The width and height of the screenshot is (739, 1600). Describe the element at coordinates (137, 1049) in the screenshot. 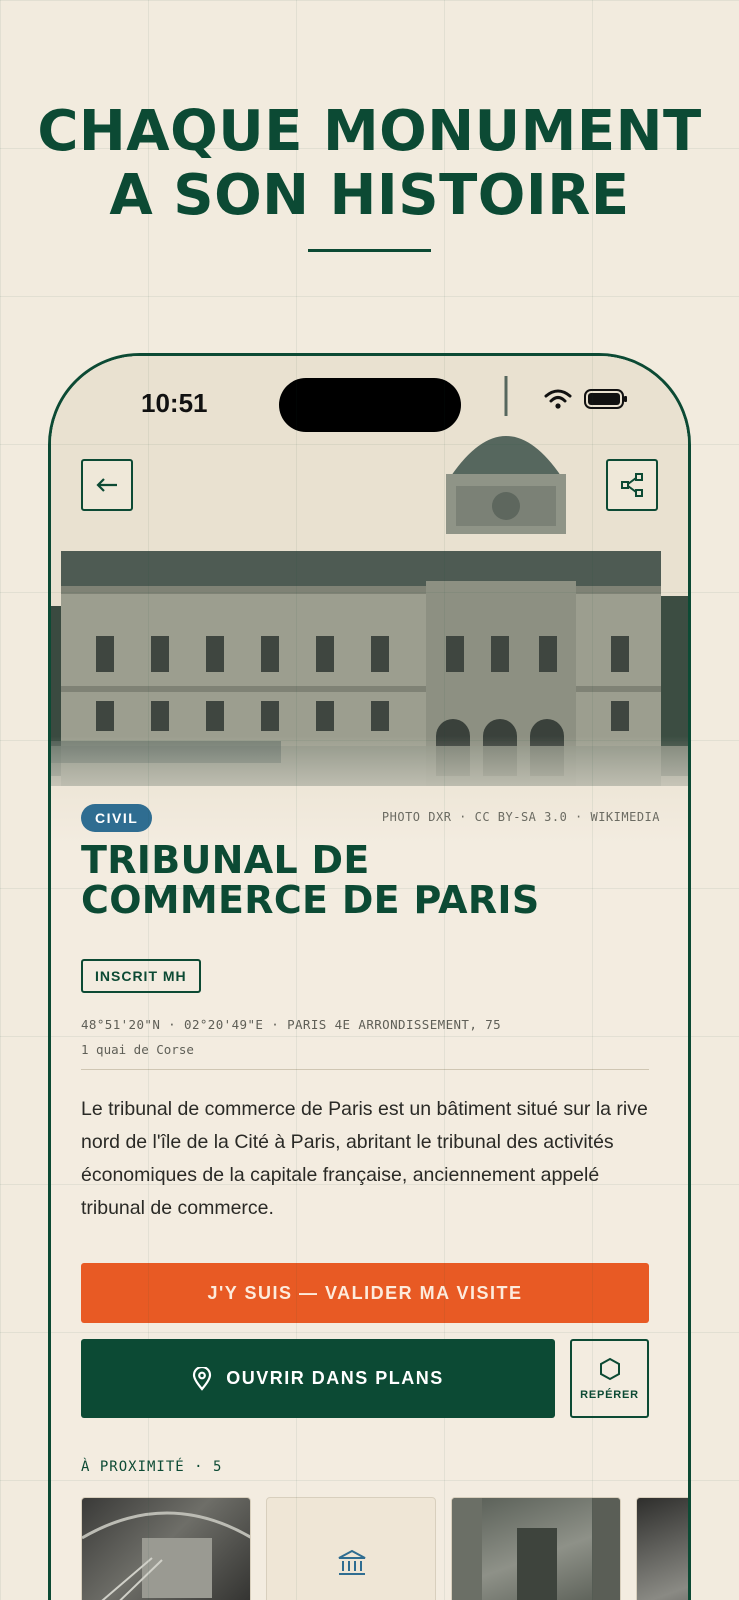

I see `address: 1 quai de Corse` at that location.